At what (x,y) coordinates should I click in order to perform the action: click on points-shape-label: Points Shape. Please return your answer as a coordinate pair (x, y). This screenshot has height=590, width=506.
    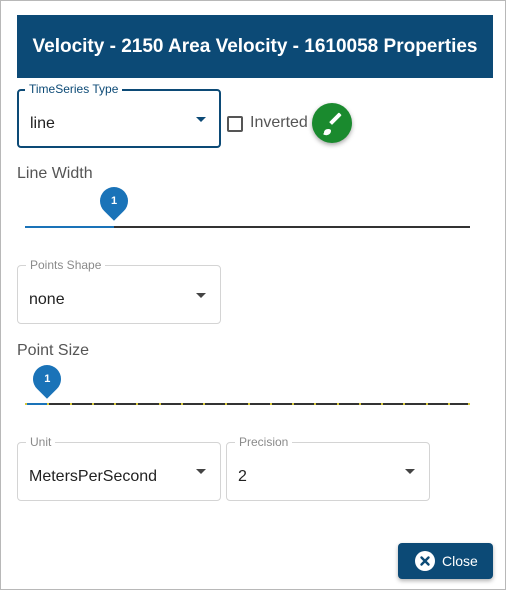
    Looking at the image, I should click on (66, 265).